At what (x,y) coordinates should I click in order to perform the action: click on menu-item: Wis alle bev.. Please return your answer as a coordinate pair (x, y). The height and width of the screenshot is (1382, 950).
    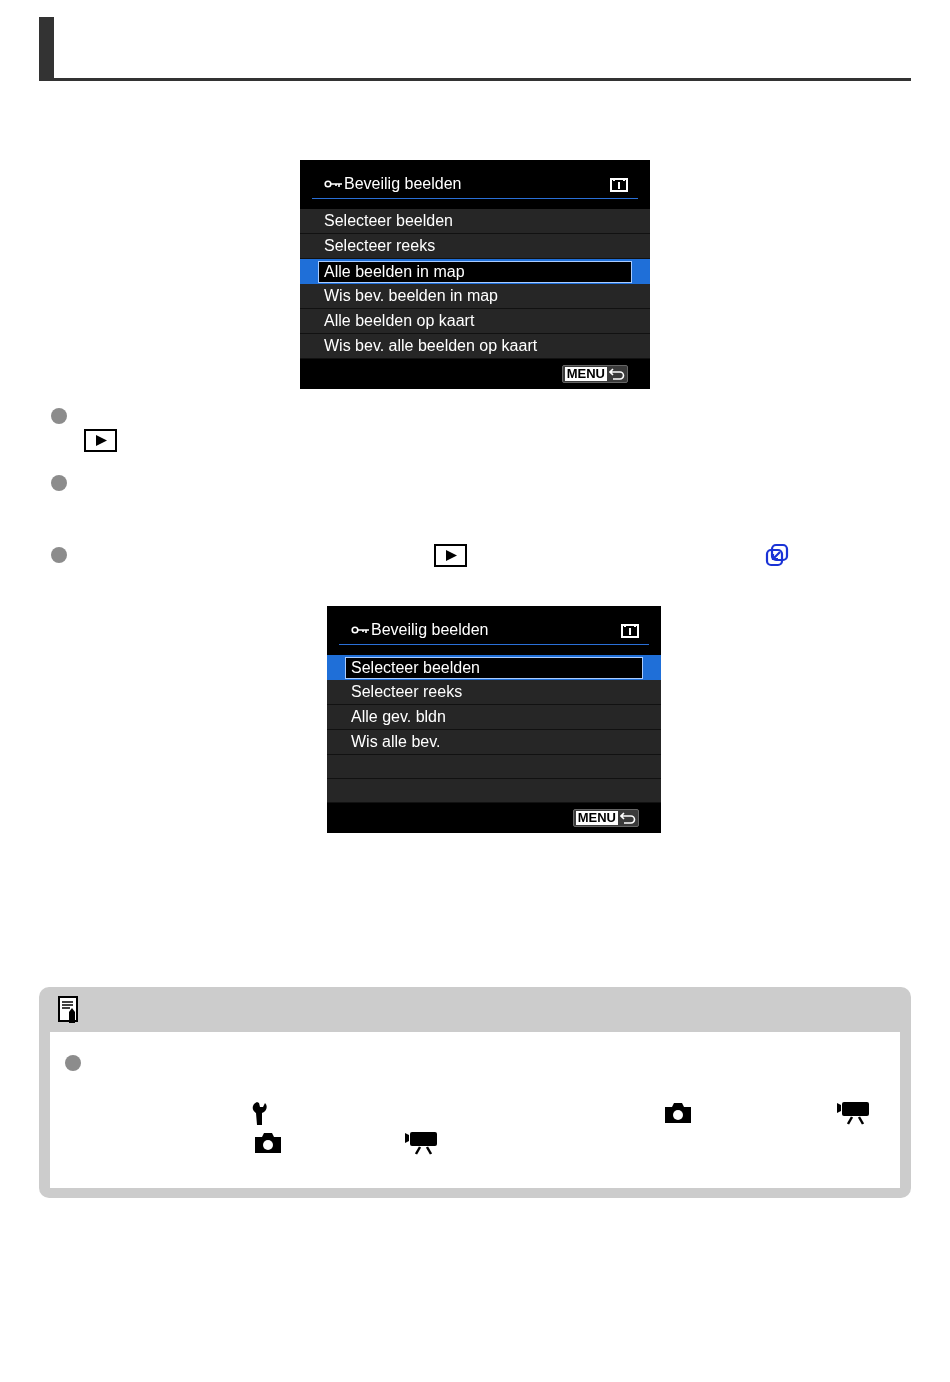
    Looking at the image, I should click on (494, 742).